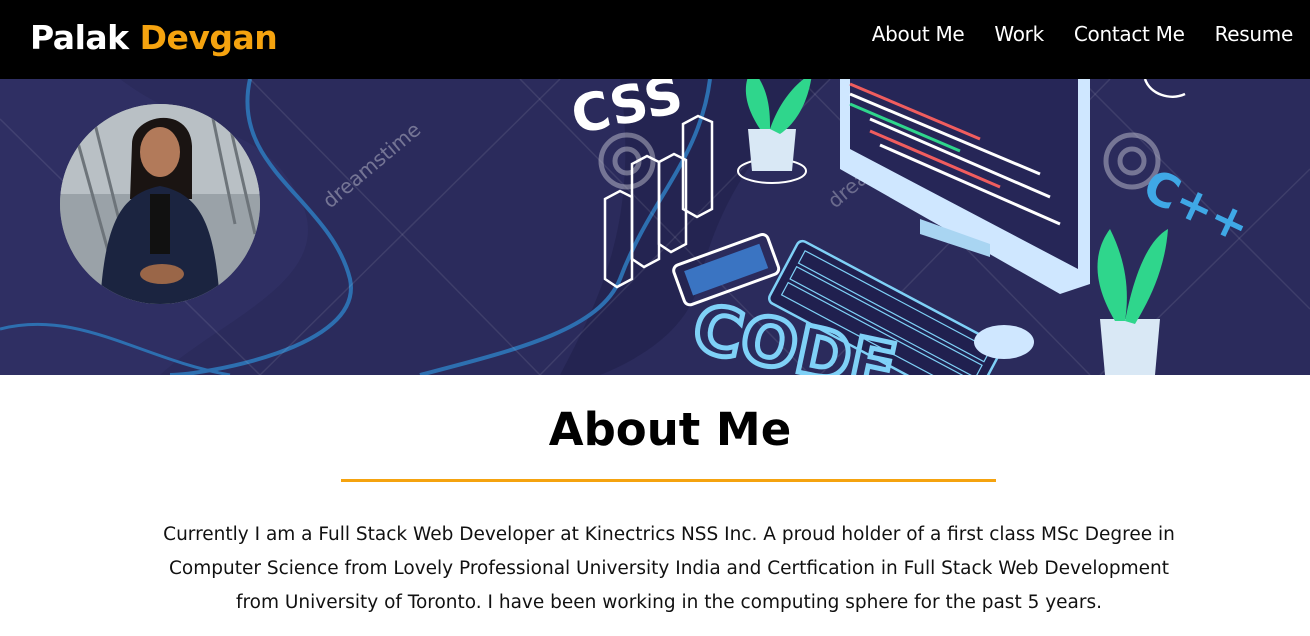  I want to click on mouse-icon, so click(1004, 342).